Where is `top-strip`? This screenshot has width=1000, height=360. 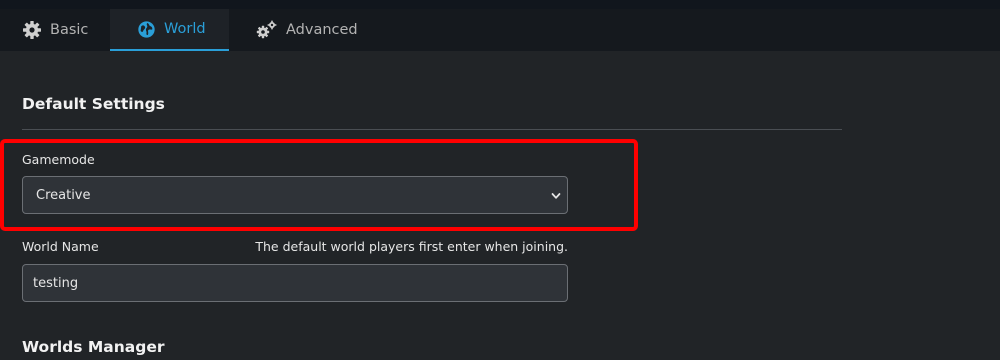 top-strip is located at coordinates (500, 4).